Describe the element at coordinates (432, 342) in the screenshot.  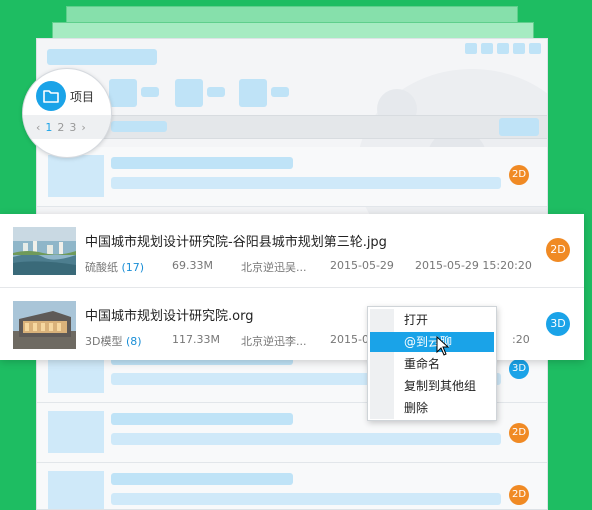
I see `menu-item-mention-cloud-chat: @到云聊` at that location.